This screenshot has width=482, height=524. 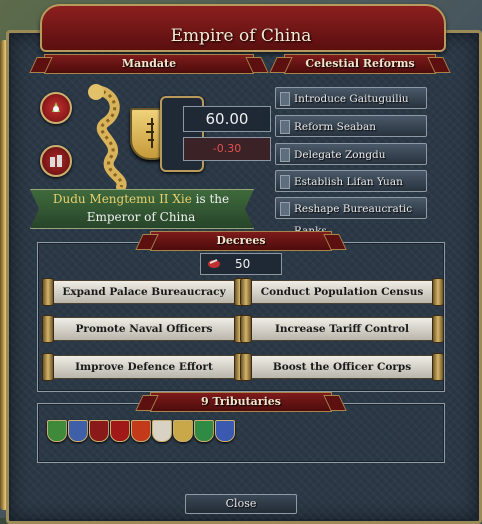 I want to click on close-button: Close, so click(x=241, y=504).